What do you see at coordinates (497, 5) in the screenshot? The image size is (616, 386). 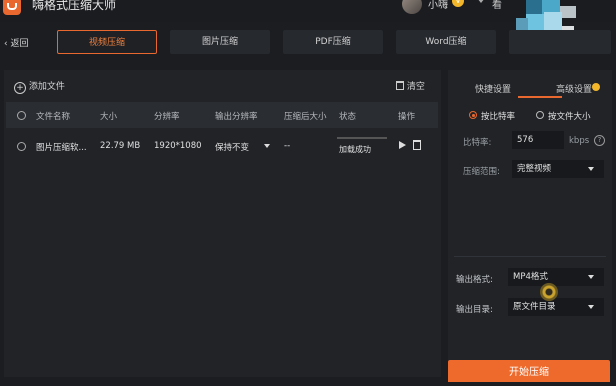 I see `message-link: 看` at bounding box center [497, 5].